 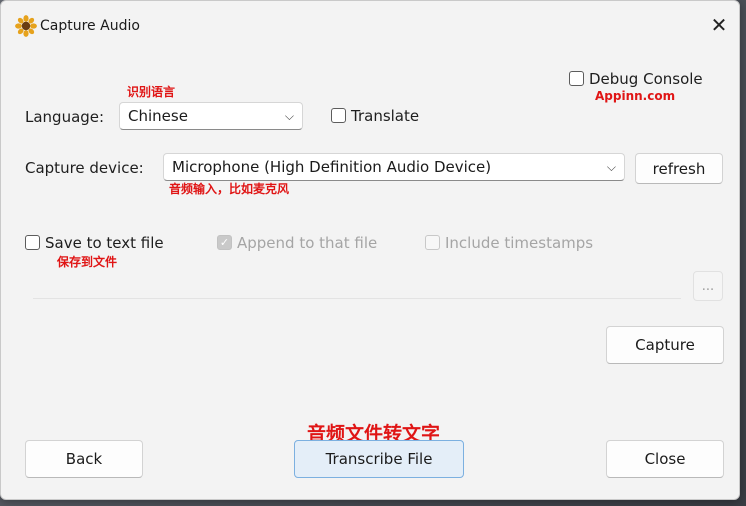 What do you see at coordinates (379, 459) in the screenshot?
I see `transcribe-file-button: Transcribe File` at bounding box center [379, 459].